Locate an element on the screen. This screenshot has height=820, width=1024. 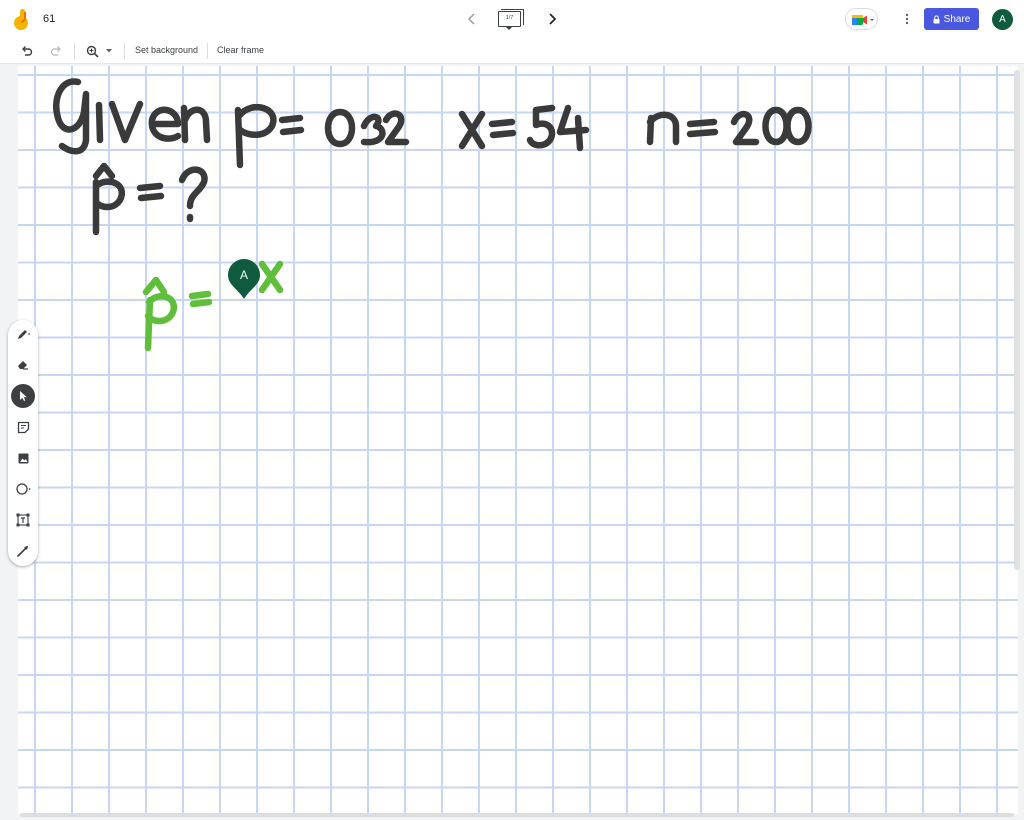
more-vert-icon is located at coordinates (907, 19).